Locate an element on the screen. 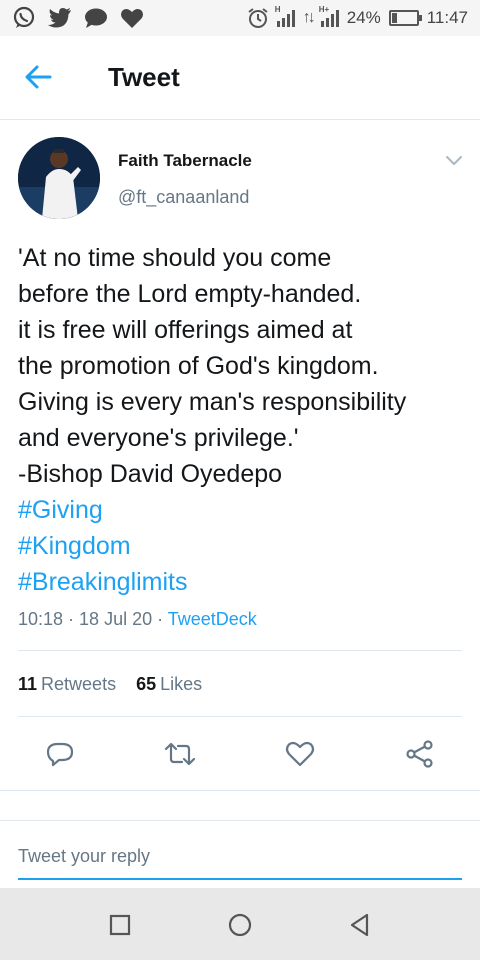  reply-button is located at coordinates (60, 754).